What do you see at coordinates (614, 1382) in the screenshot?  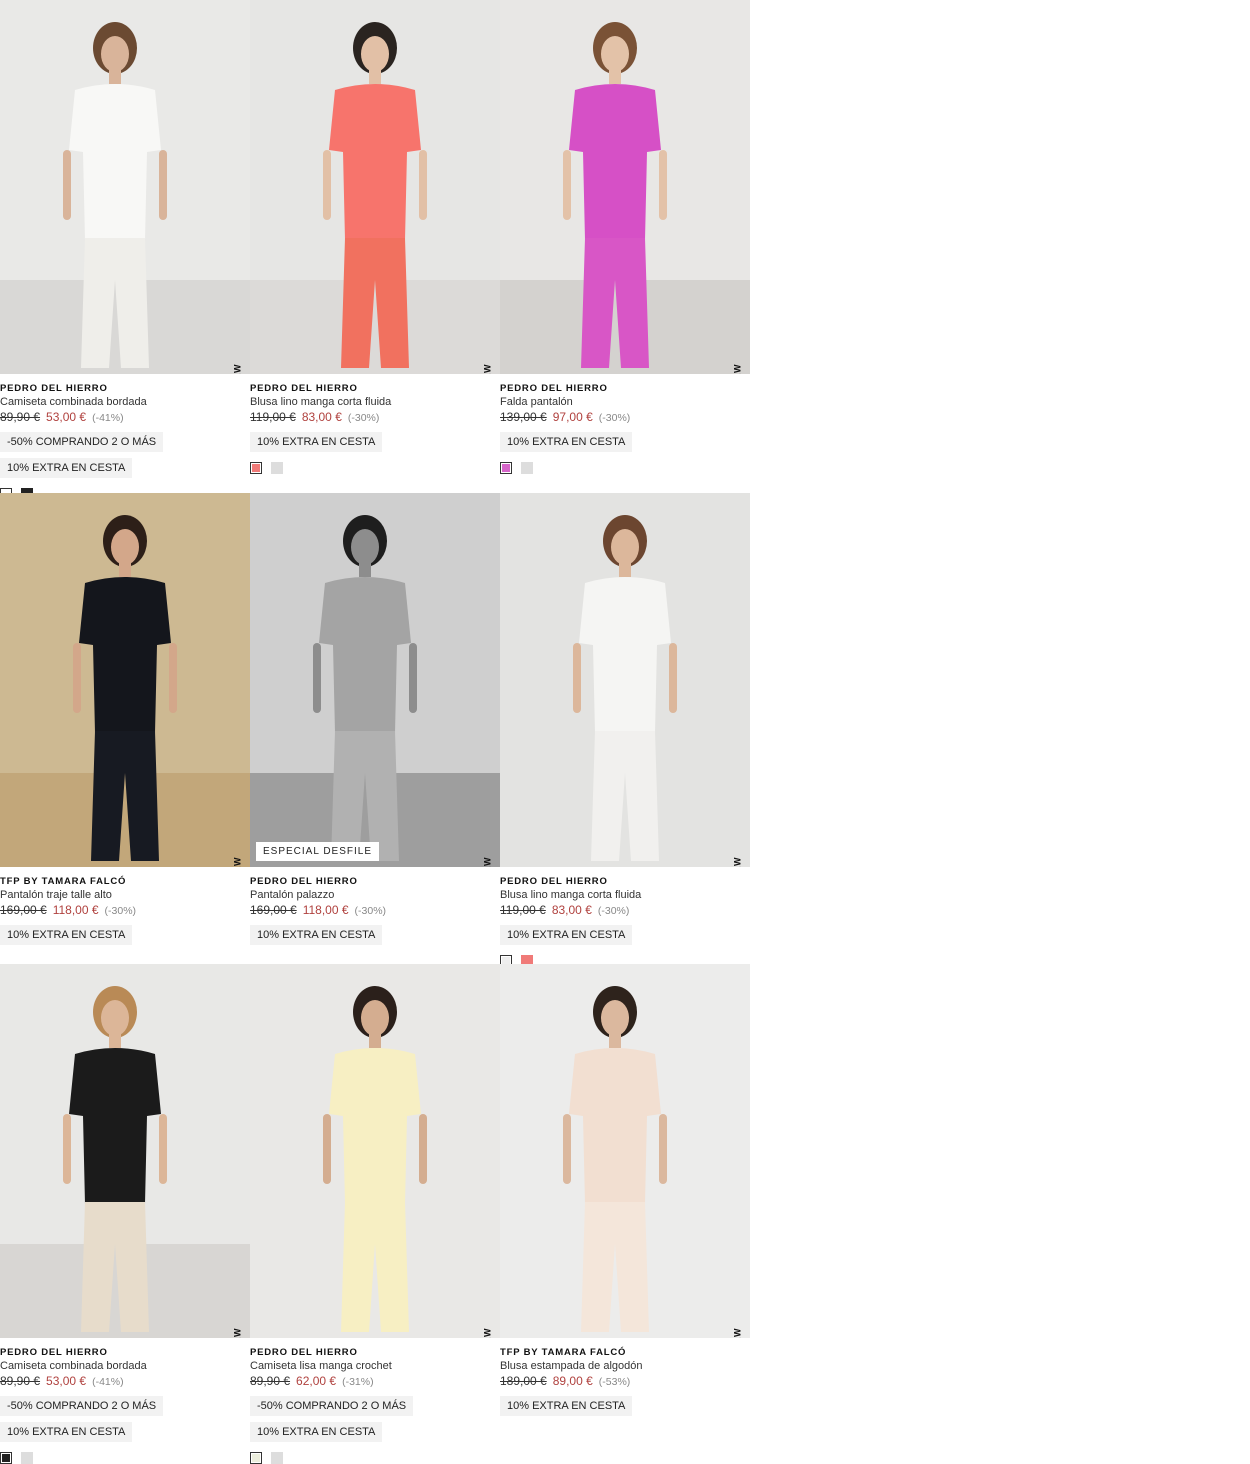 I see `discount-percent: (-53%)` at bounding box center [614, 1382].